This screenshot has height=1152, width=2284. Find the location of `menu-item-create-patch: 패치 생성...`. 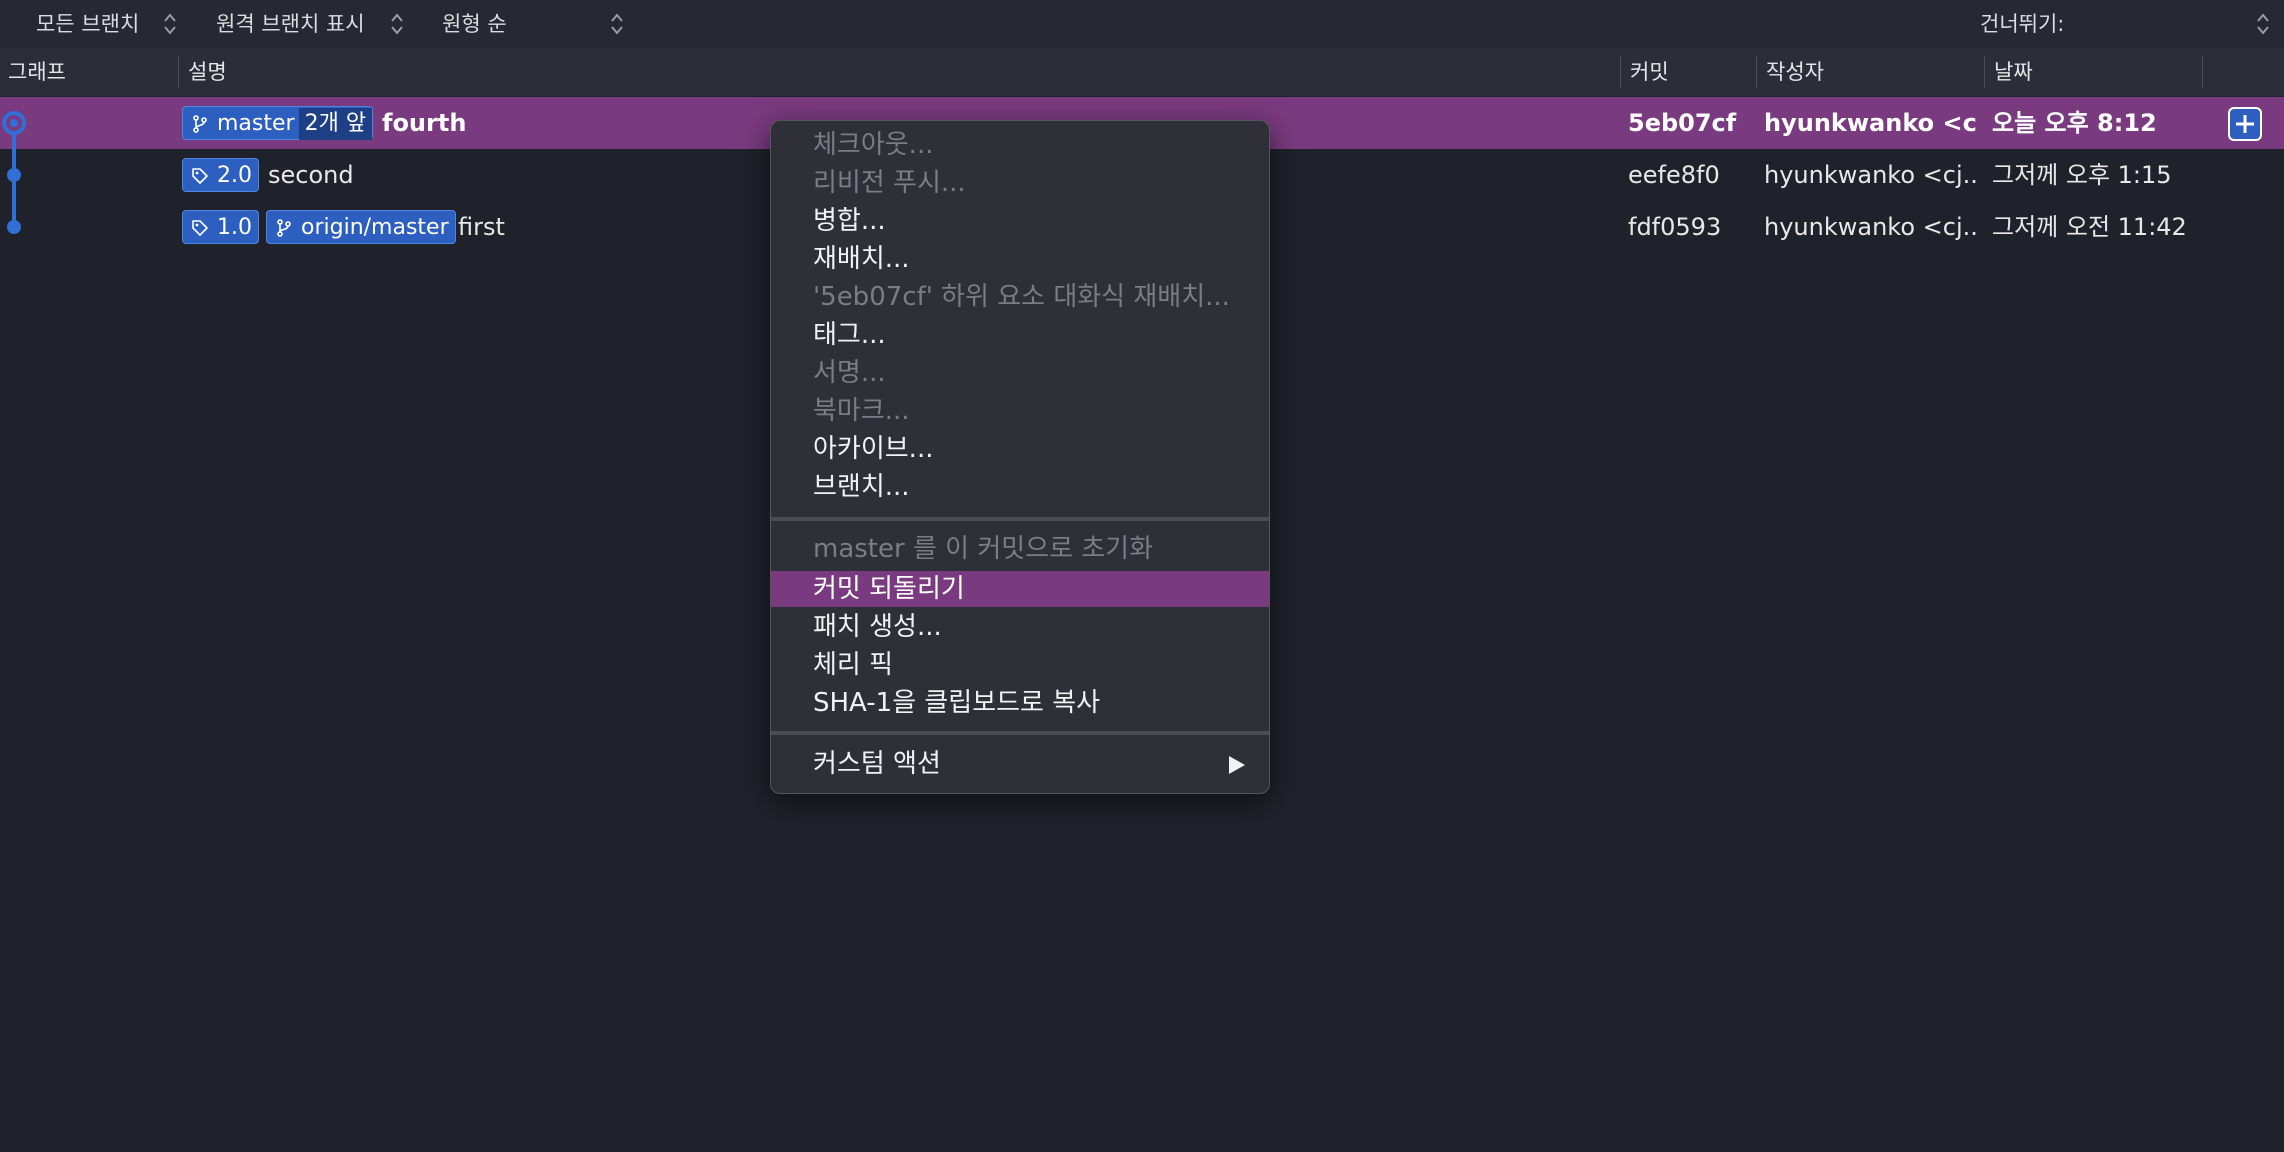

menu-item-create-patch: 패치 생성... is located at coordinates (1020, 627).